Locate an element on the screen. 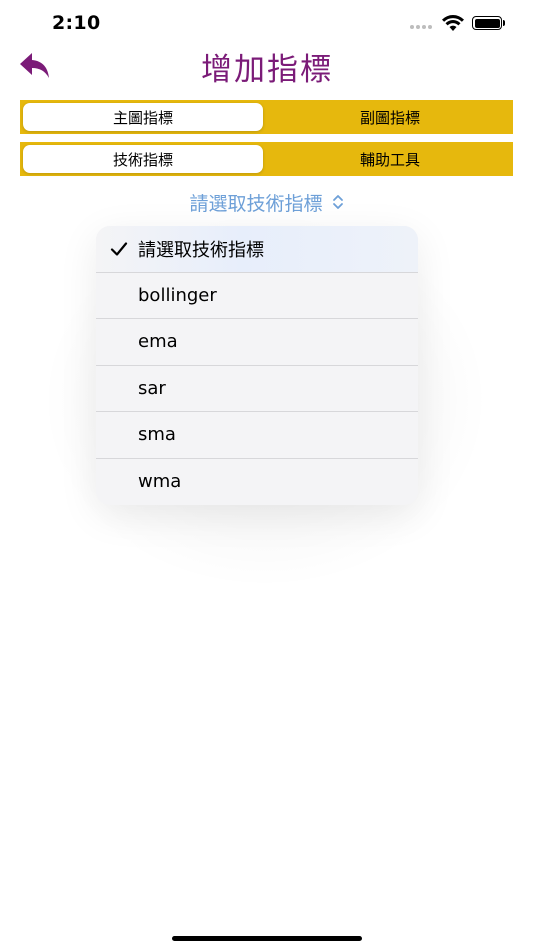 The width and height of the screenshot is (534, 950). page-title: 增加指標 is located at coordinates (267, 70).